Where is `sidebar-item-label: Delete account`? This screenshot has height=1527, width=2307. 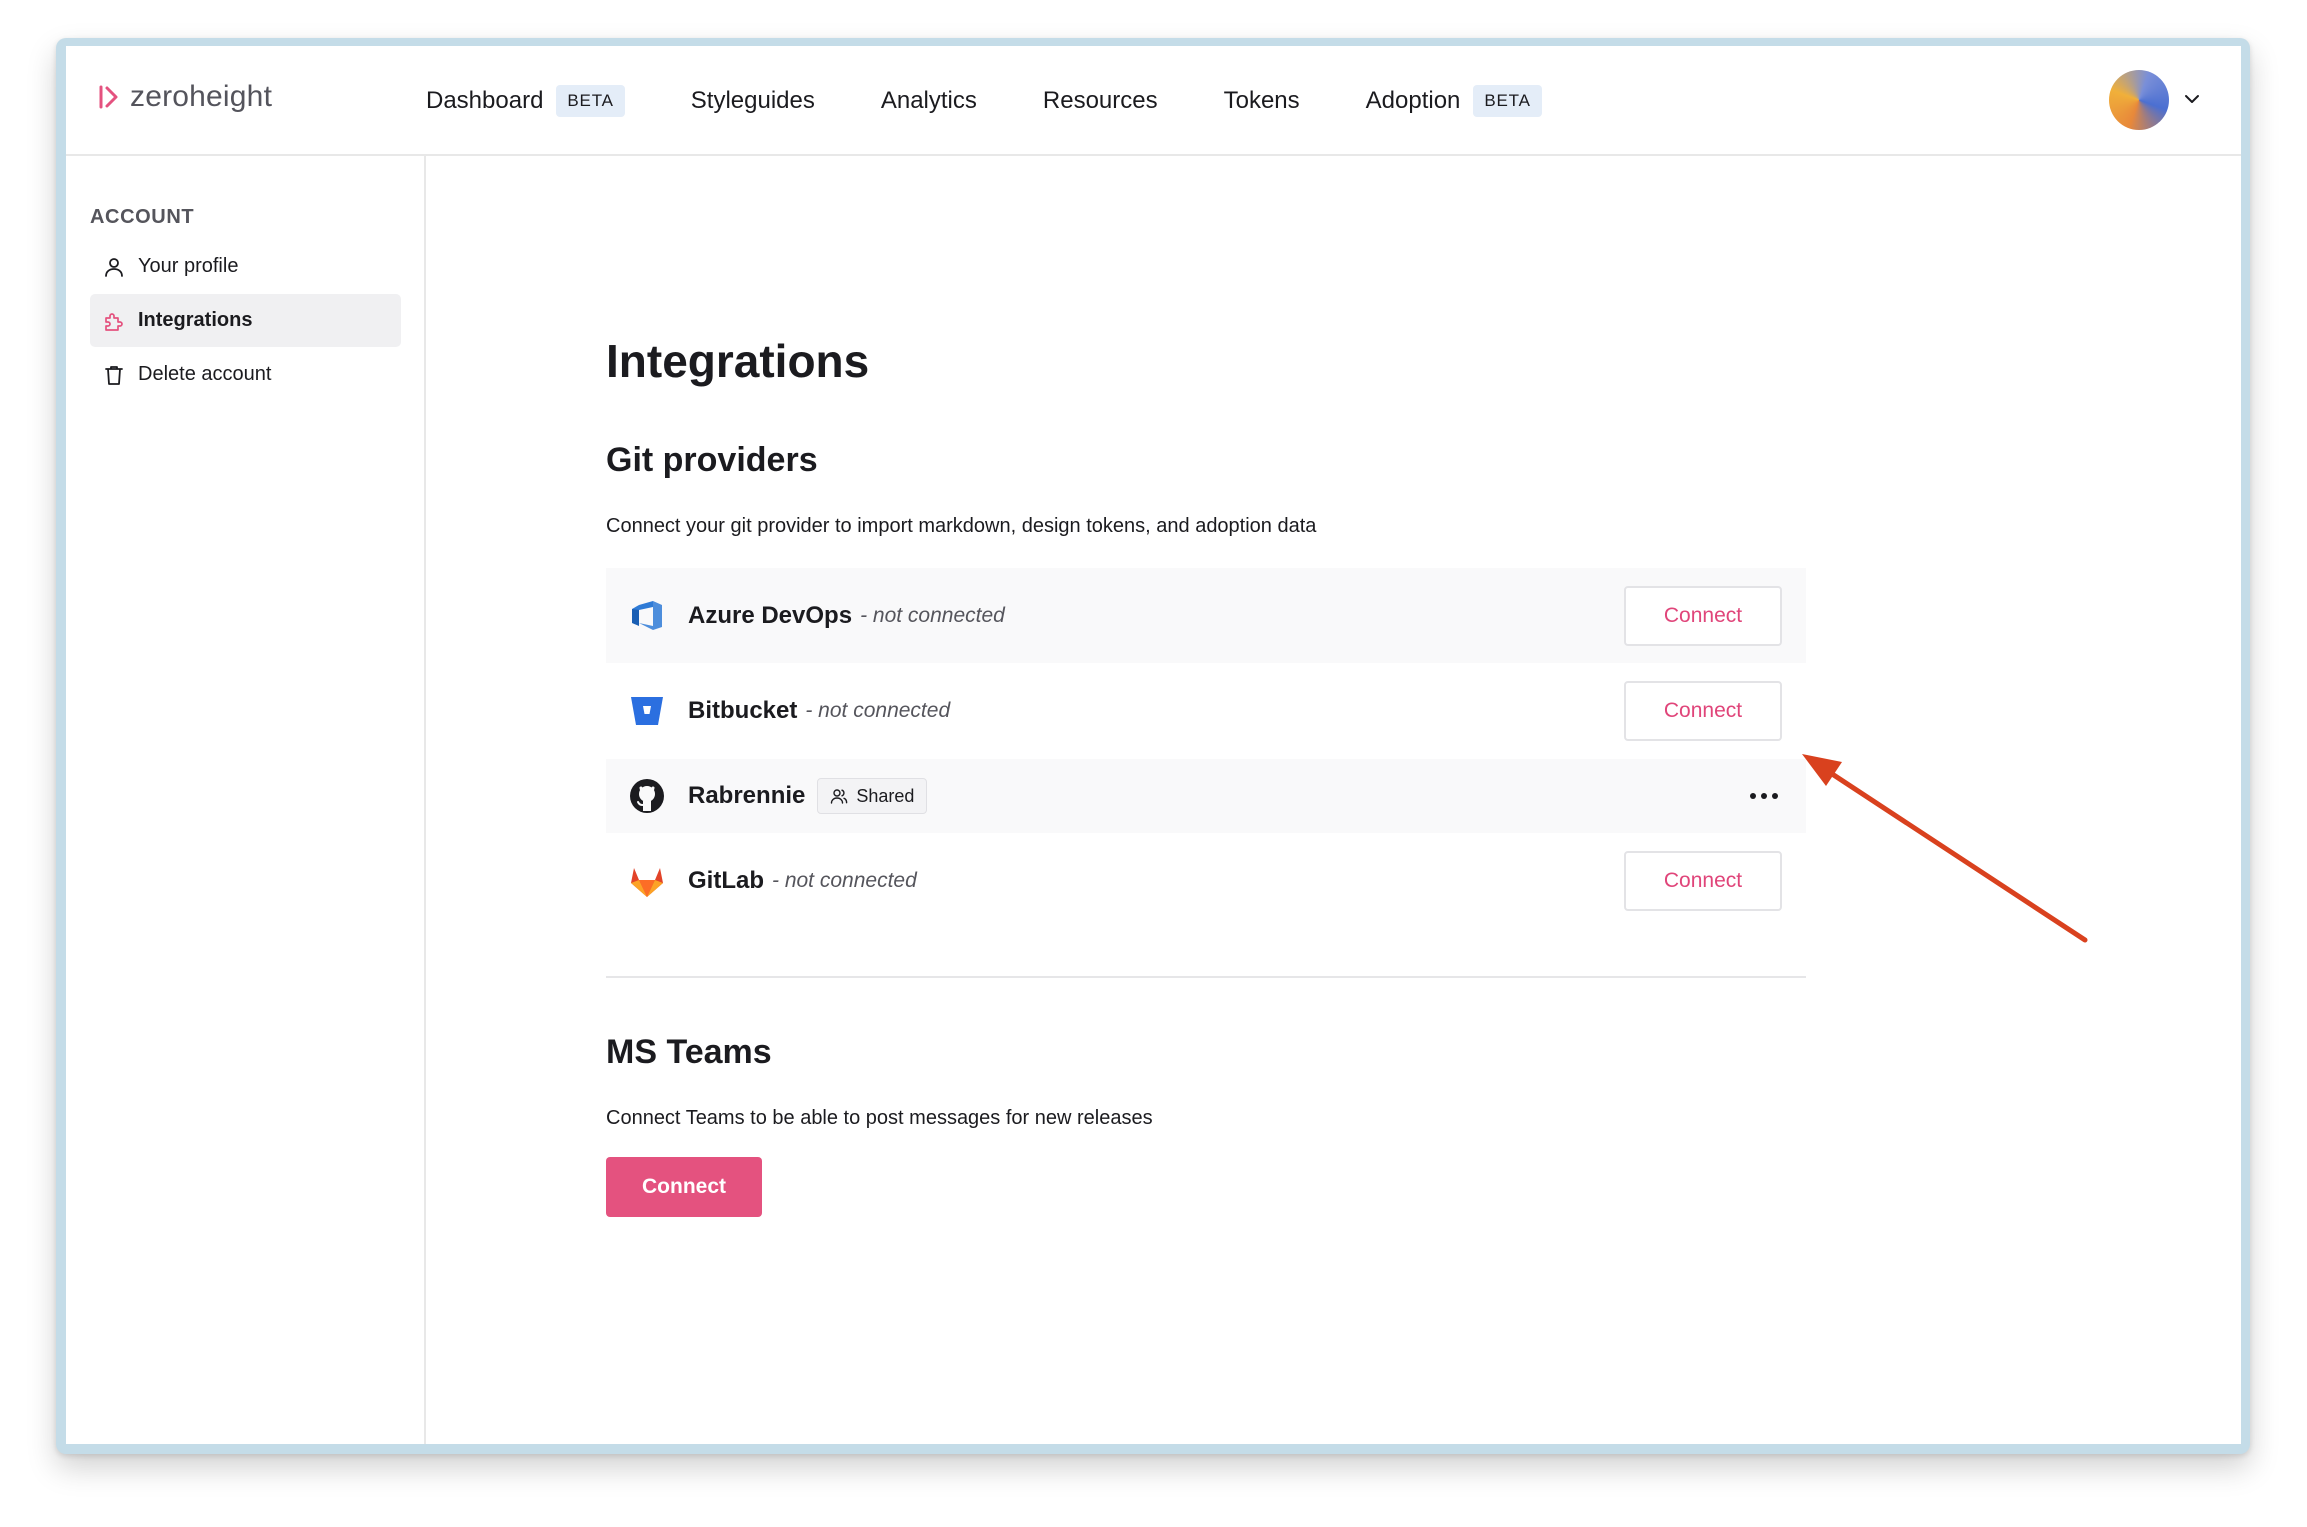
sidebar-item-label: Delete account is located at coordinates (205, 374).